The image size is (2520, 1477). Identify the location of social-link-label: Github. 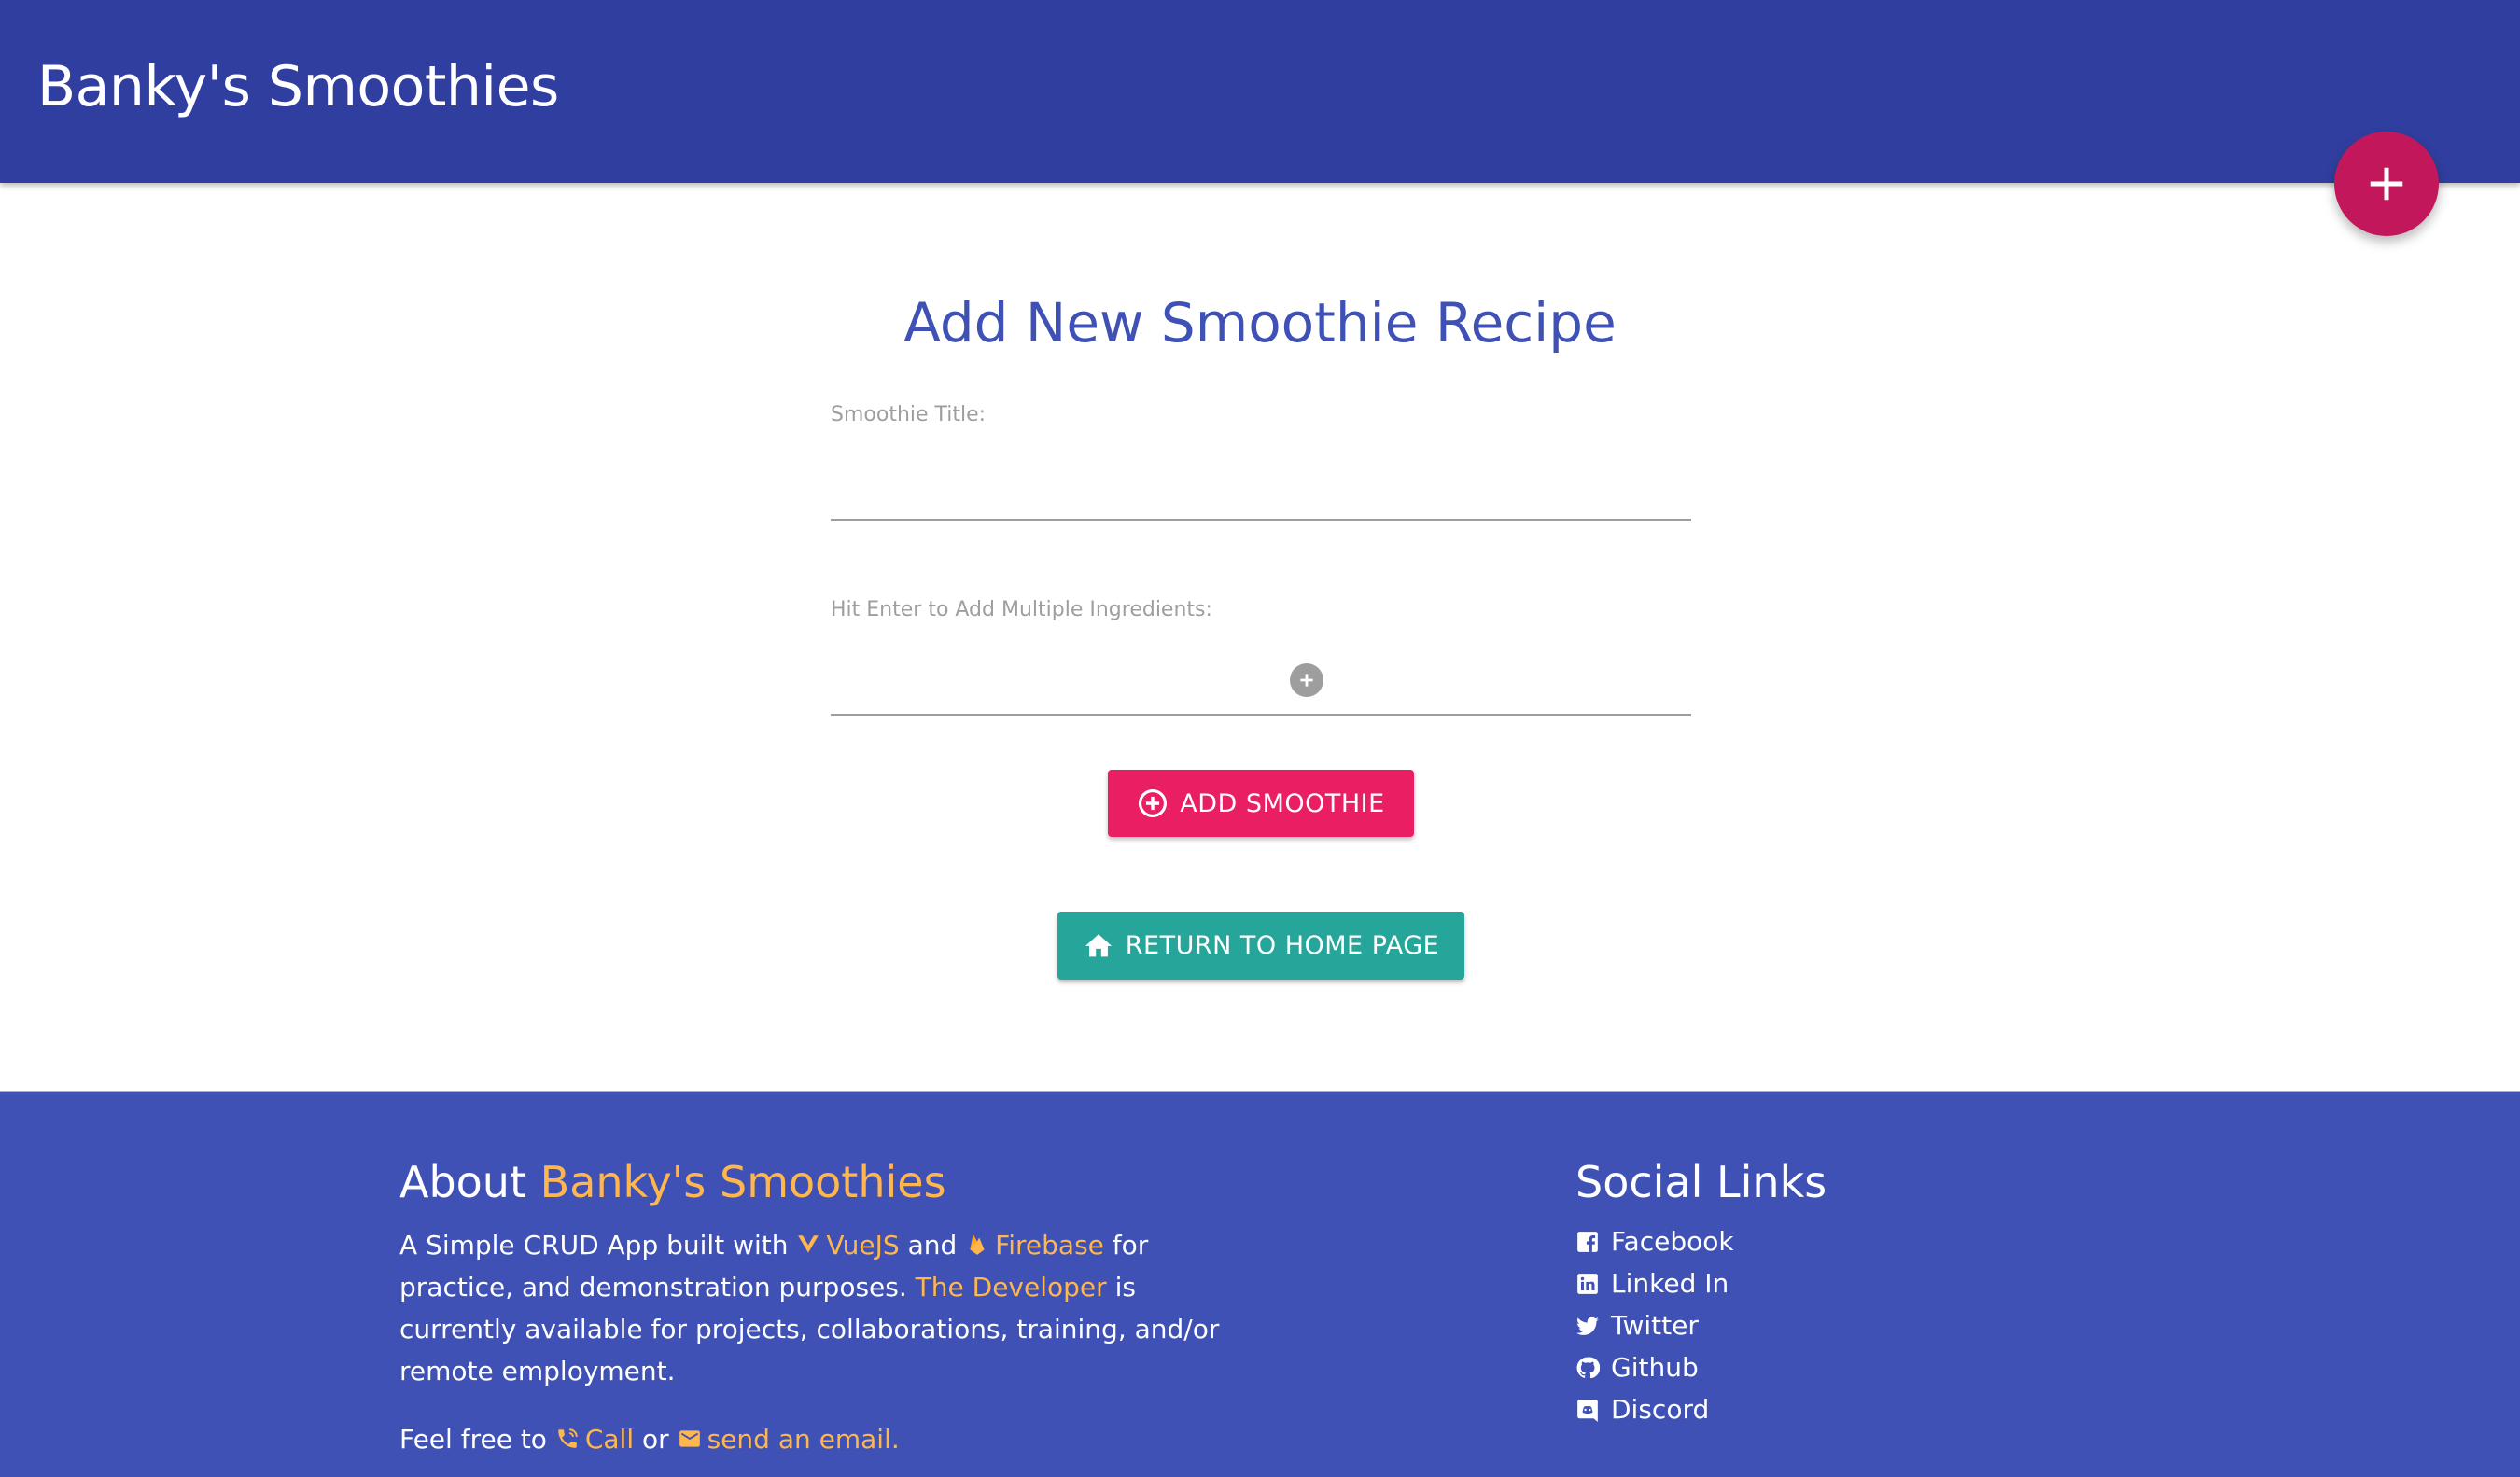
(1655, 1367).